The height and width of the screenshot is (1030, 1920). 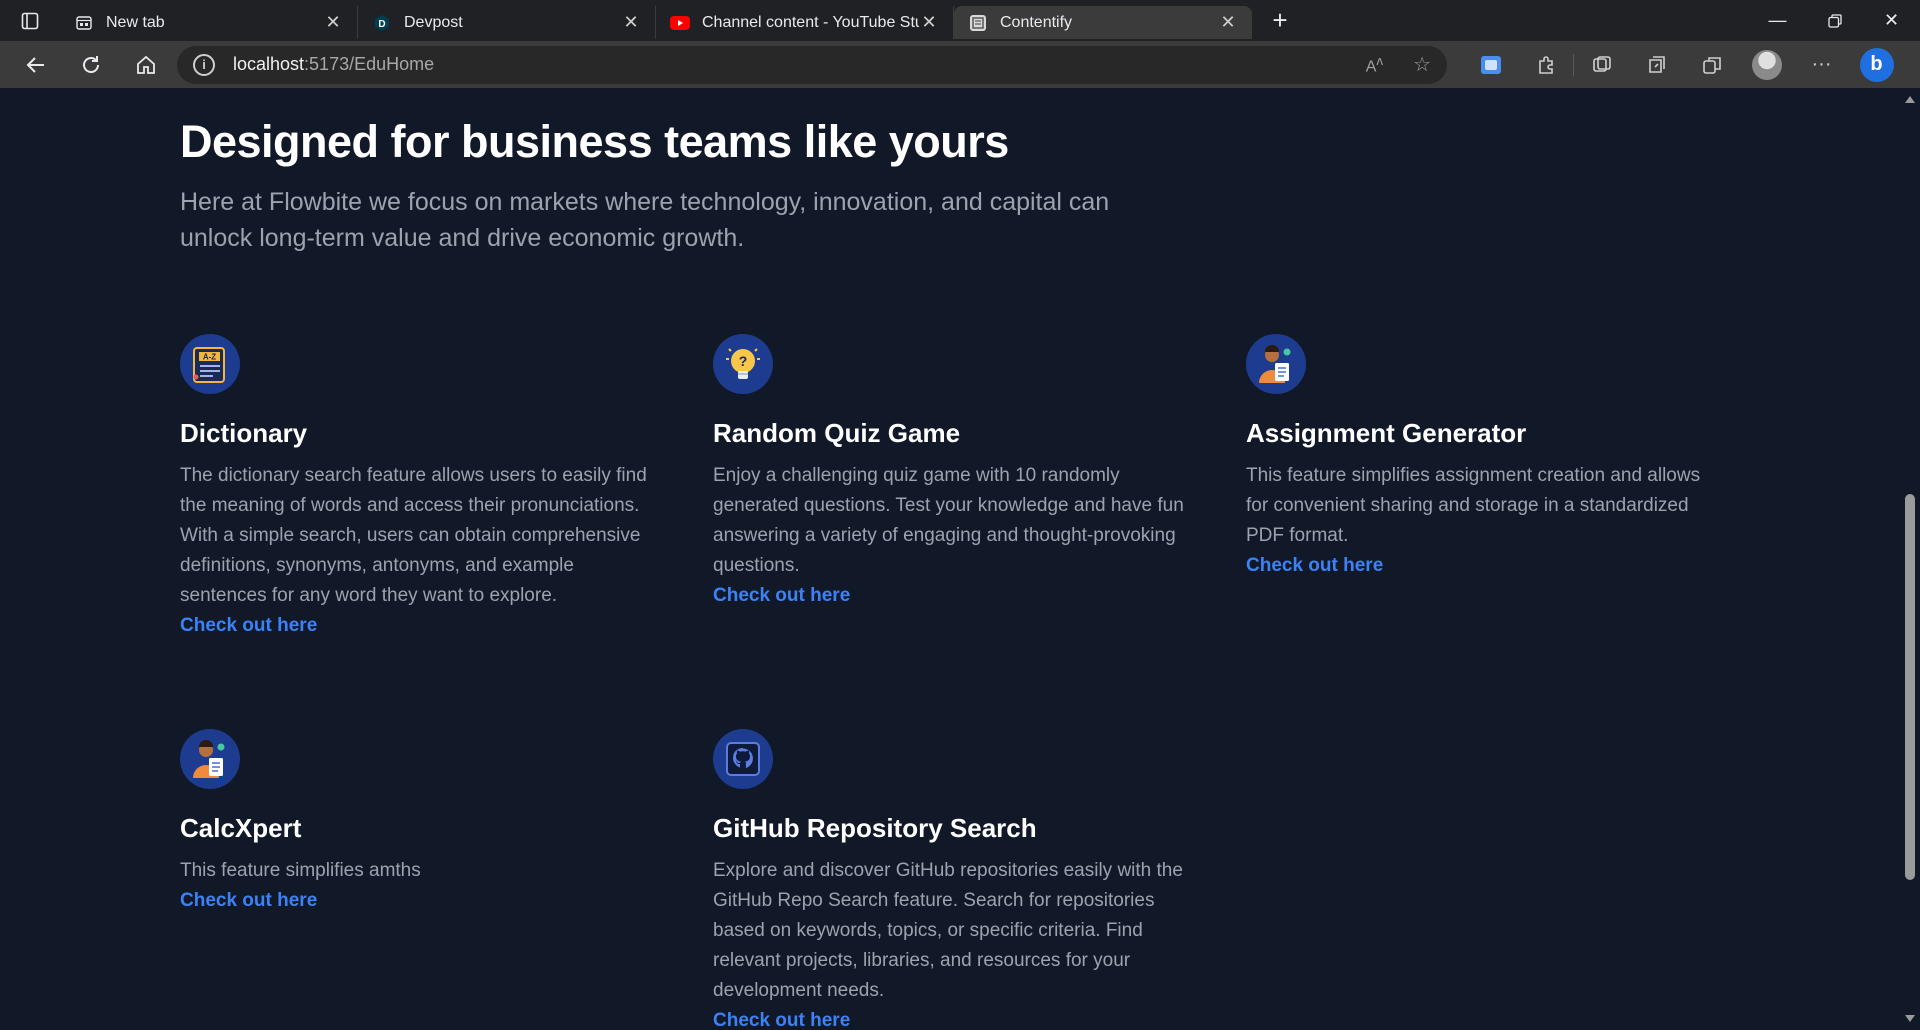 I want to click on tab-title: New tab, so click(x=135, y=22).